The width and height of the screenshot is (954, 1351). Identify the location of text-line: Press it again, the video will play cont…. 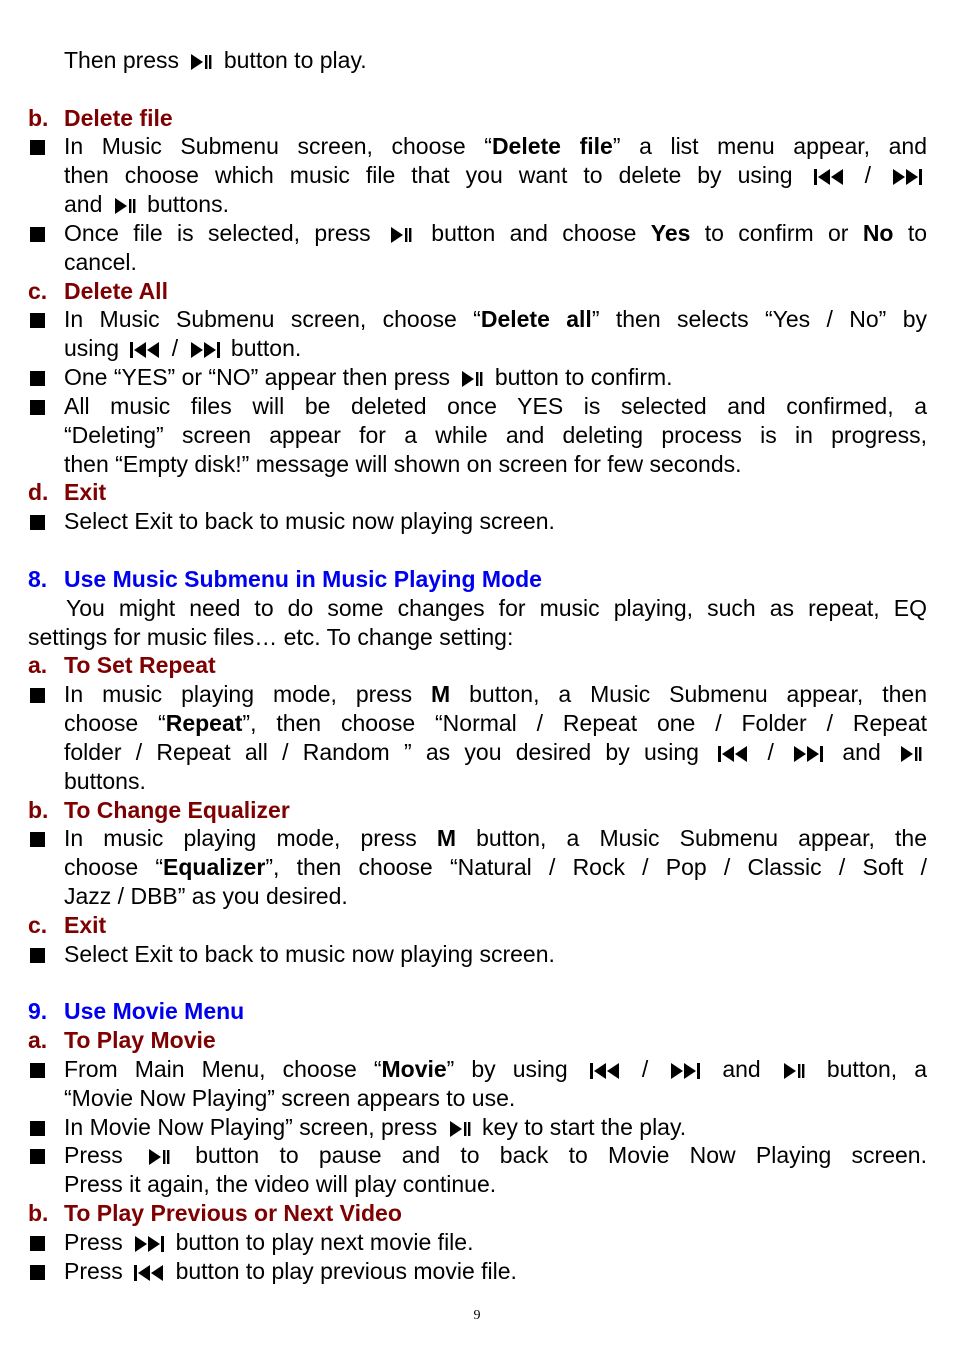
(477, 1184).